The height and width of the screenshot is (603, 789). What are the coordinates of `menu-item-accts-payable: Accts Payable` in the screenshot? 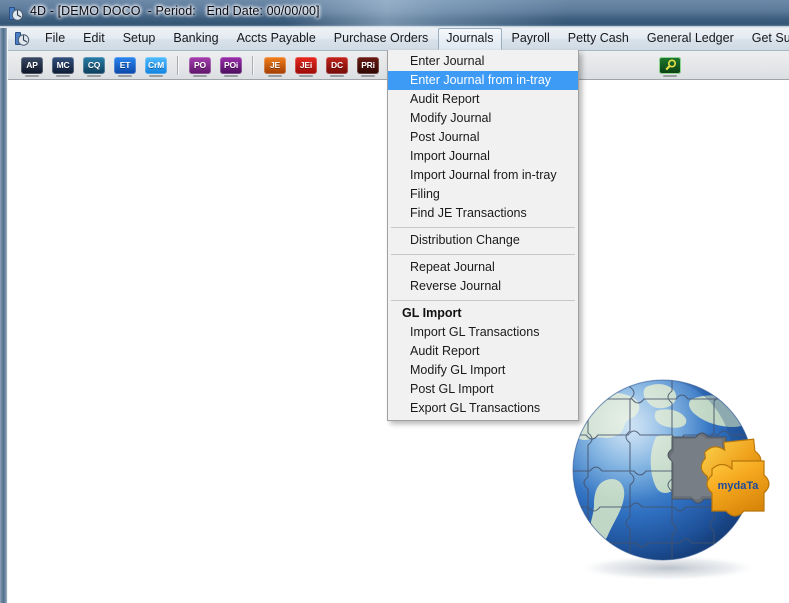 It's located at (276, 39).